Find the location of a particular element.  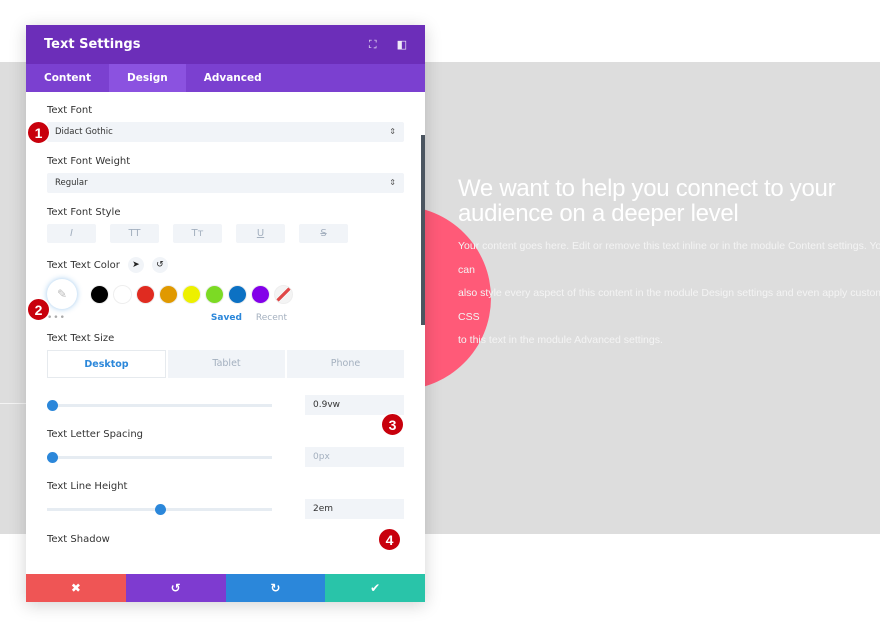

device-tab-phone: Phone is located at coordinates (345, 364).